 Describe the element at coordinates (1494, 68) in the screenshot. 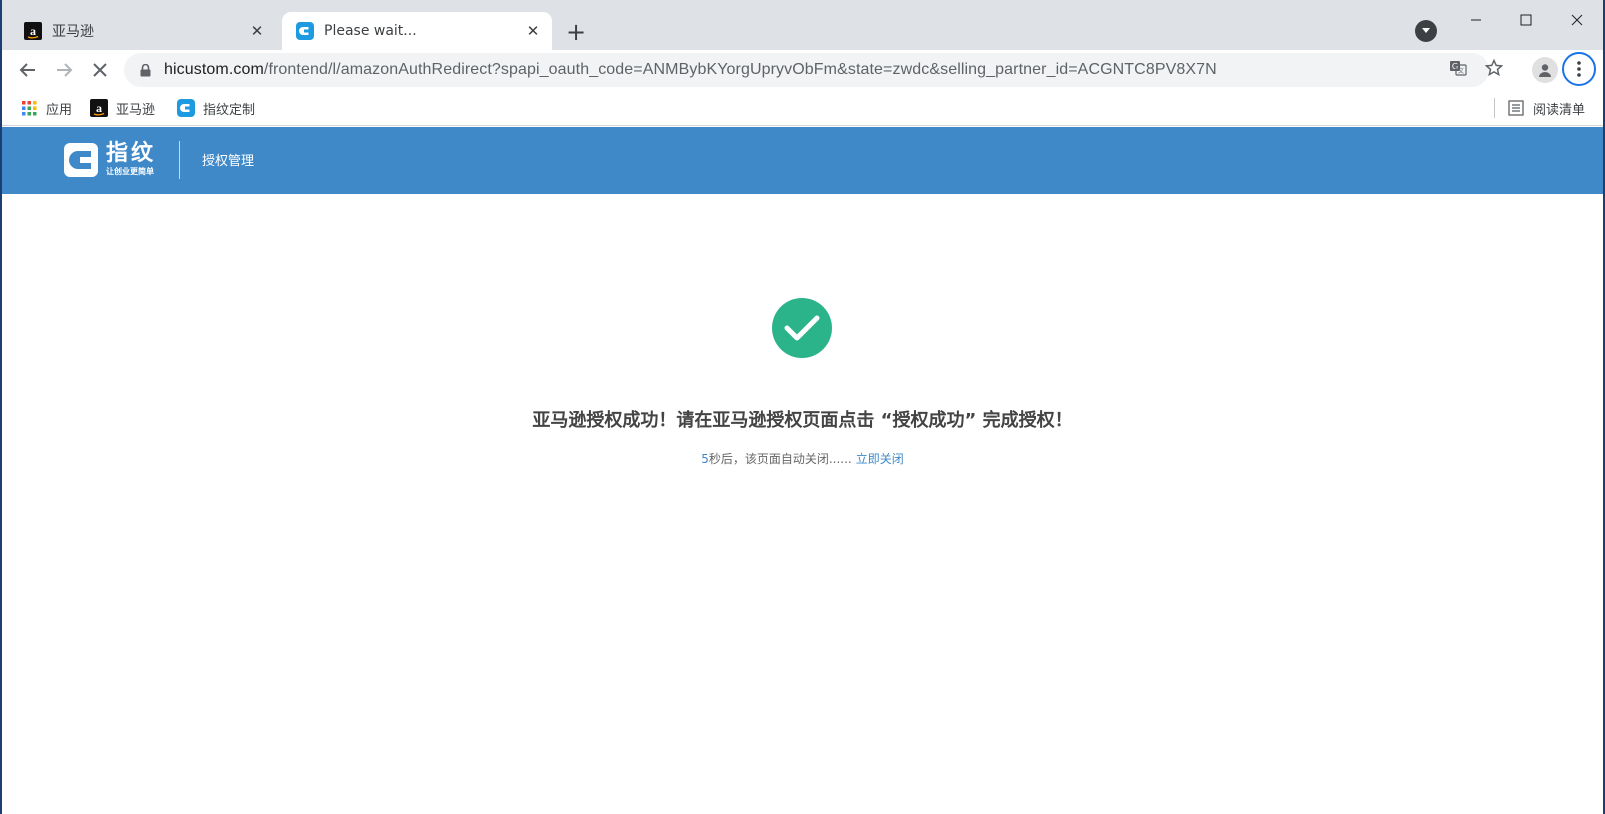

I see `bookmark-star-icon` at that location.